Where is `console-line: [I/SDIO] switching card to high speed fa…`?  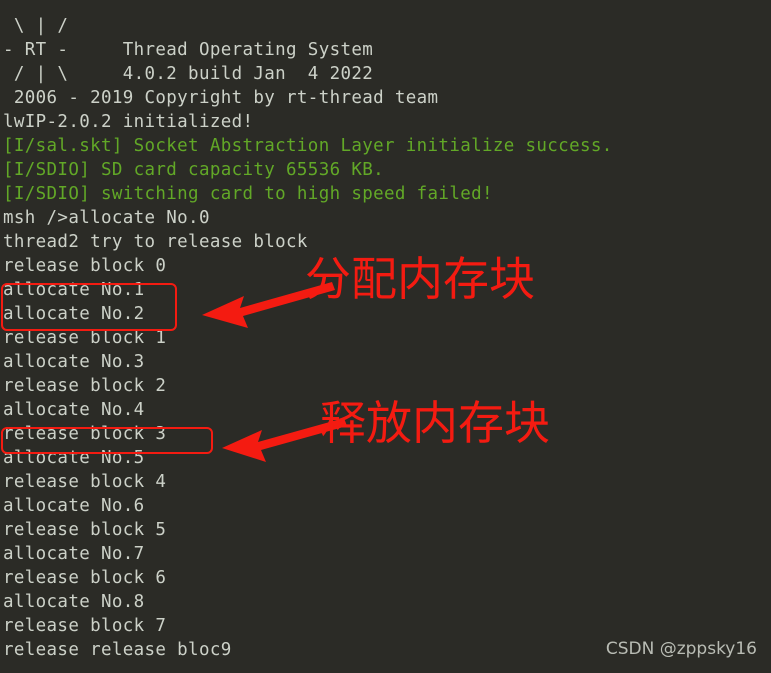
console-line: [I/SDIO] switching card to high speed fa… is located at coordinates (248, 194).